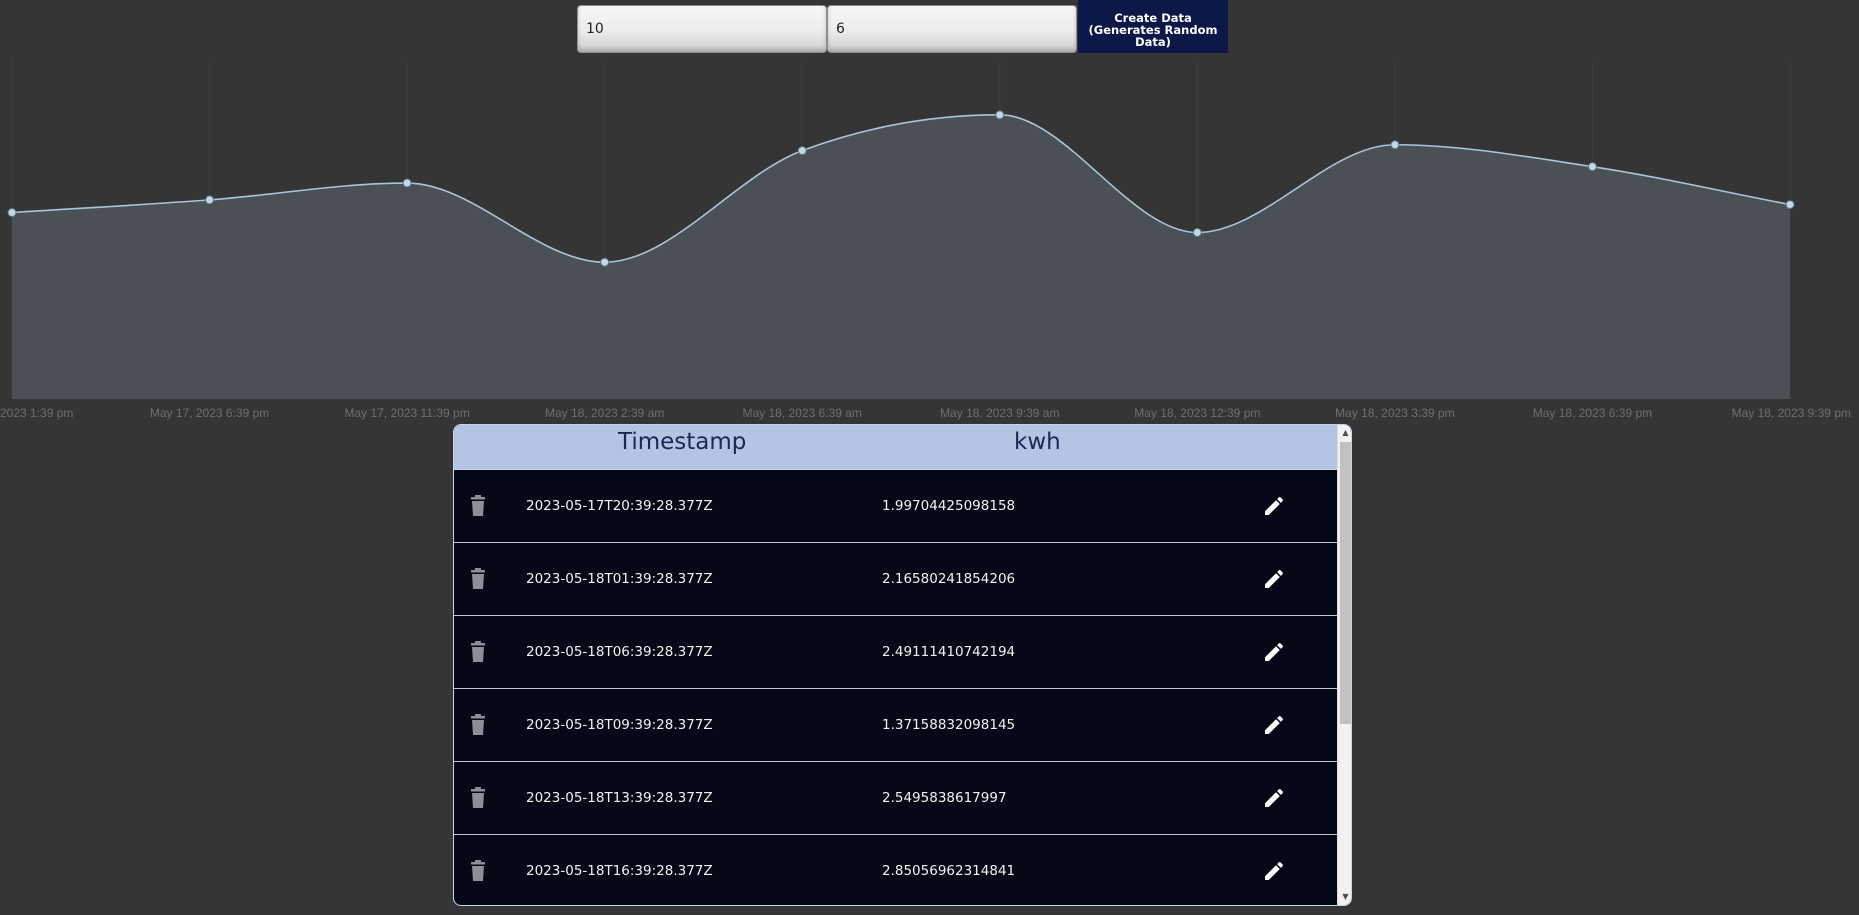  Describe the element at coordinates (1344, 433) in the screenshot. I see `scroll-up-arrow-icon: ▲` at that location.